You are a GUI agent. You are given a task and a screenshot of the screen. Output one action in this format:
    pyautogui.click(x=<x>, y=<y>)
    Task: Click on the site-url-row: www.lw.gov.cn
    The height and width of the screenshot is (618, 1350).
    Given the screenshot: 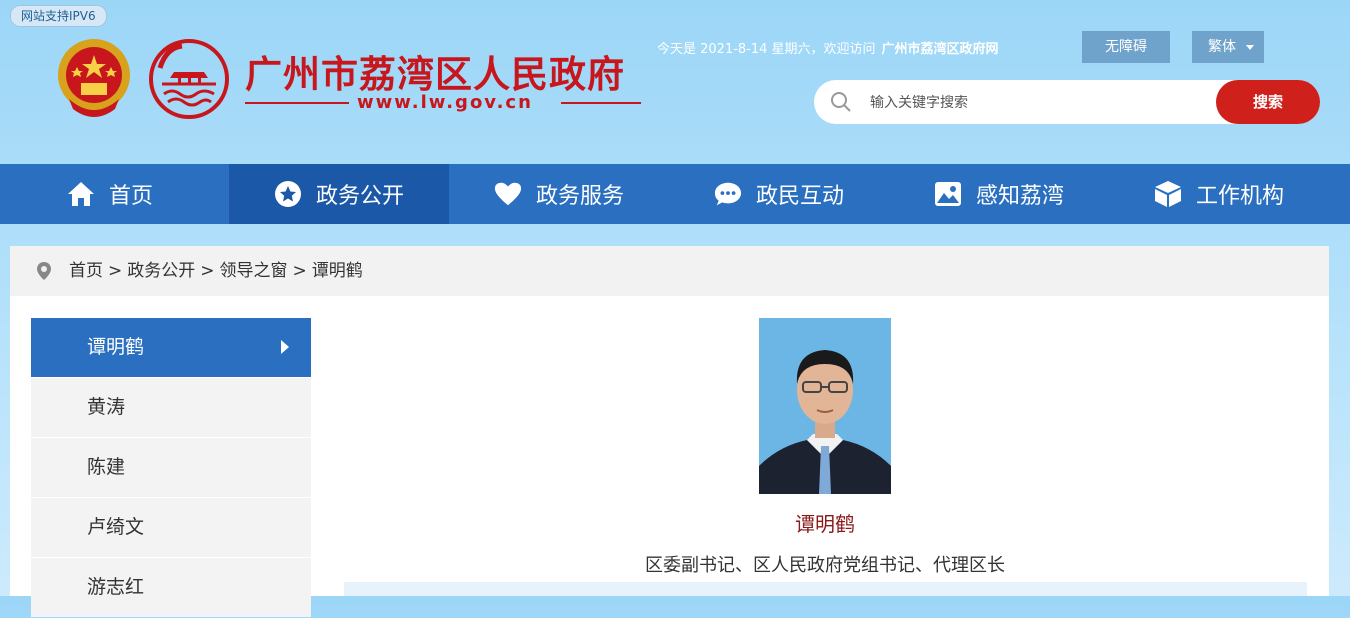 What is the action you would take?
    pyautogui.click(x=443, y=103)
    